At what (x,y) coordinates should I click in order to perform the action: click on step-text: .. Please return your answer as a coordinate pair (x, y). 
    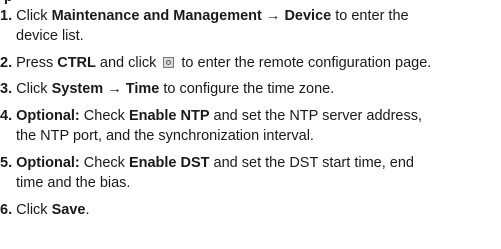
    Looking at the image, I should click on (87, 210).